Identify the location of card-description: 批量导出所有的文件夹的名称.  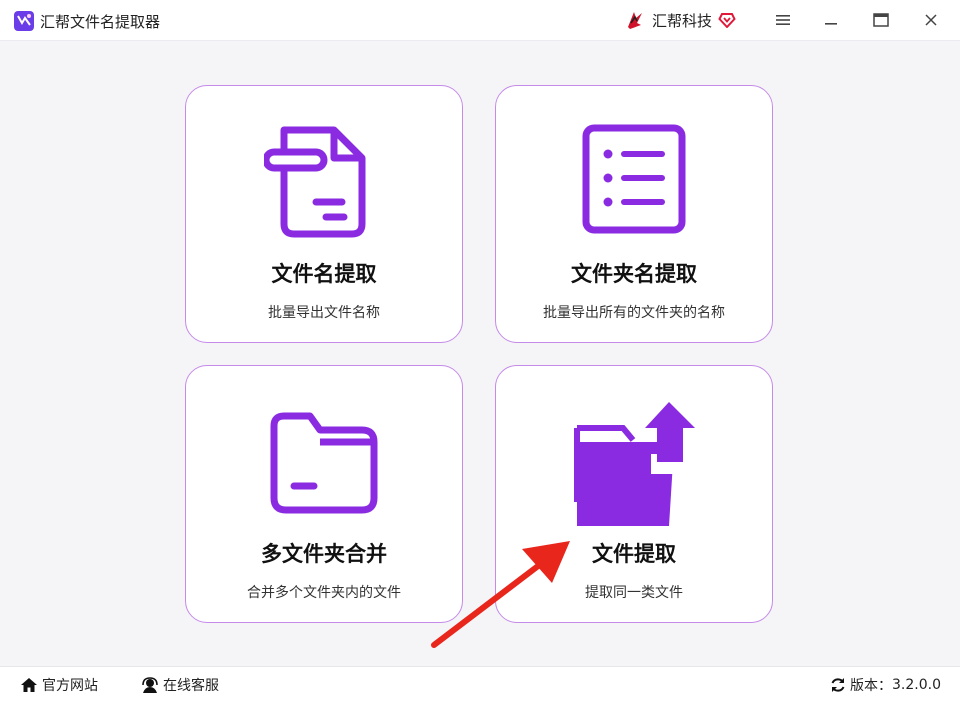
(634, 313).